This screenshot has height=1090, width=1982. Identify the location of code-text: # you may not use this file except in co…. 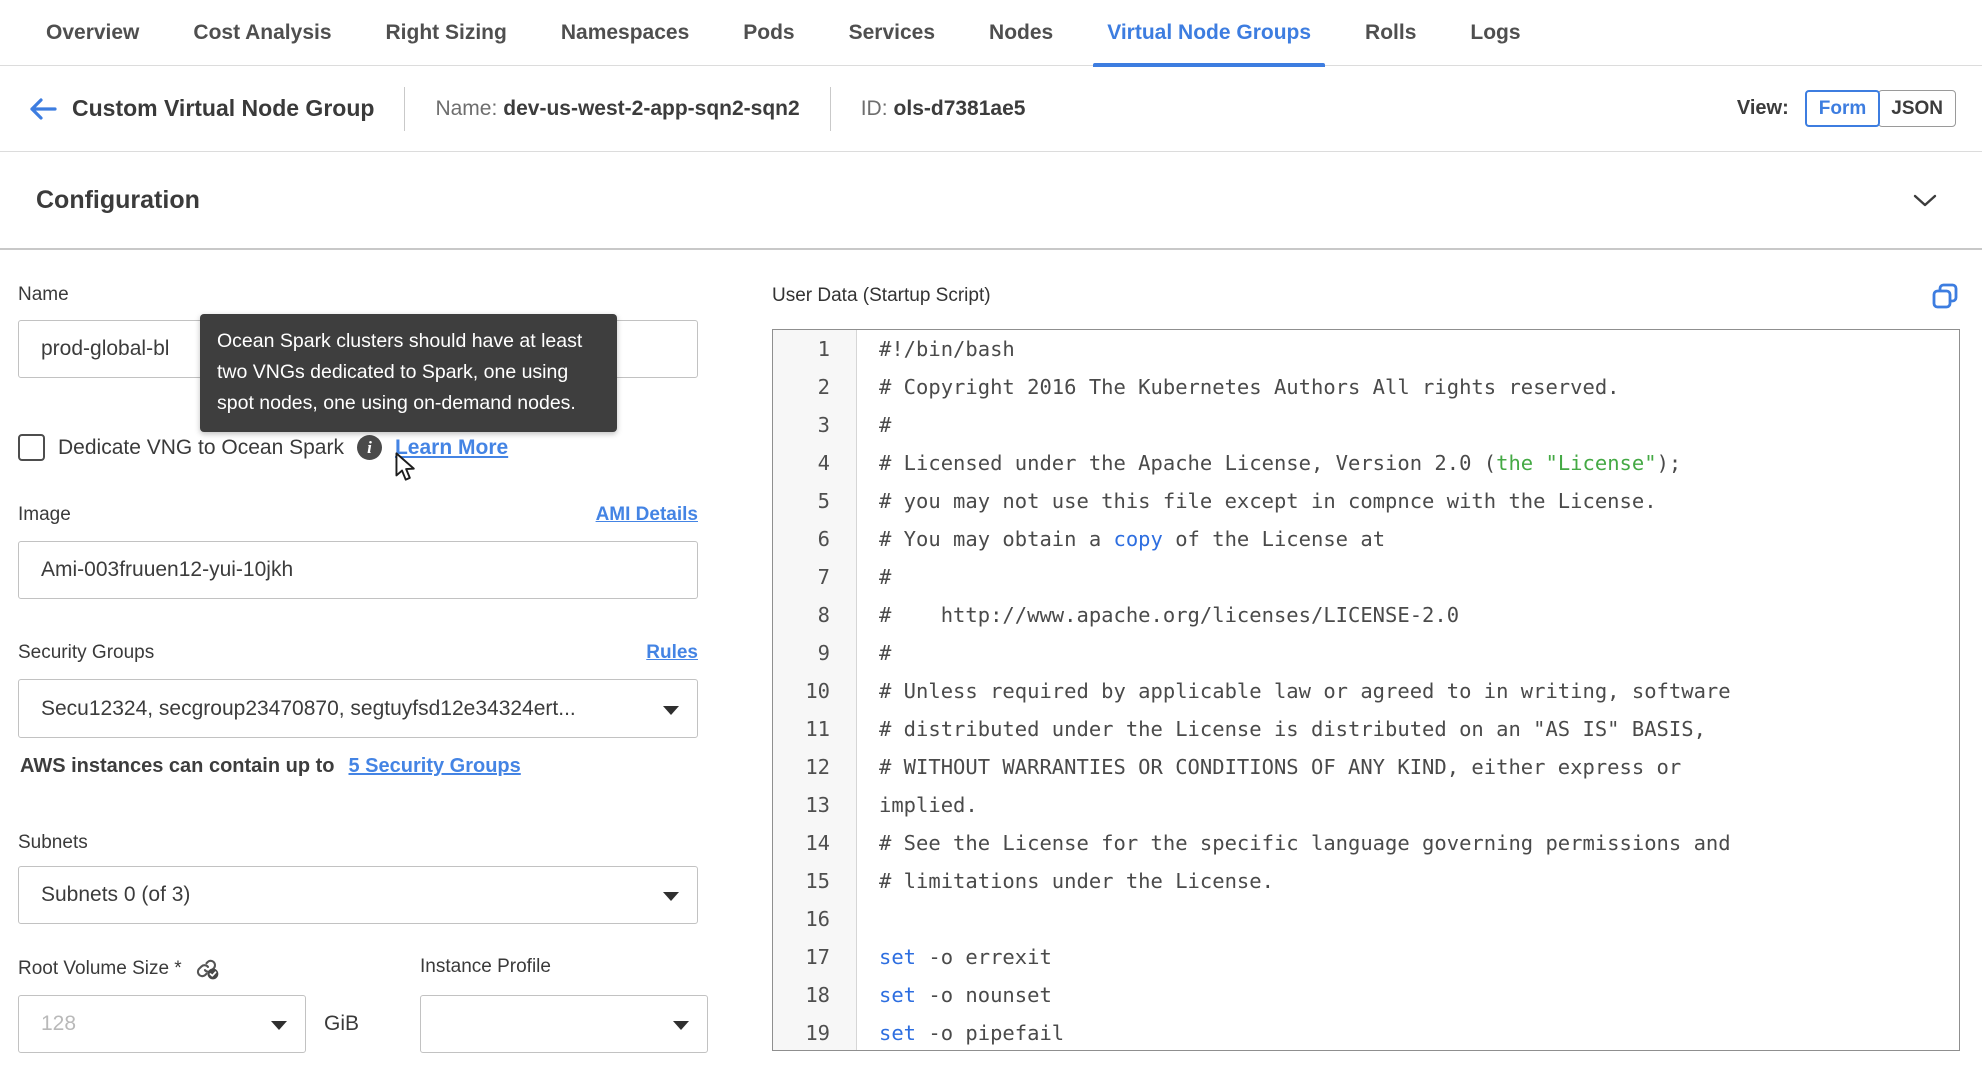
(1268, 501).